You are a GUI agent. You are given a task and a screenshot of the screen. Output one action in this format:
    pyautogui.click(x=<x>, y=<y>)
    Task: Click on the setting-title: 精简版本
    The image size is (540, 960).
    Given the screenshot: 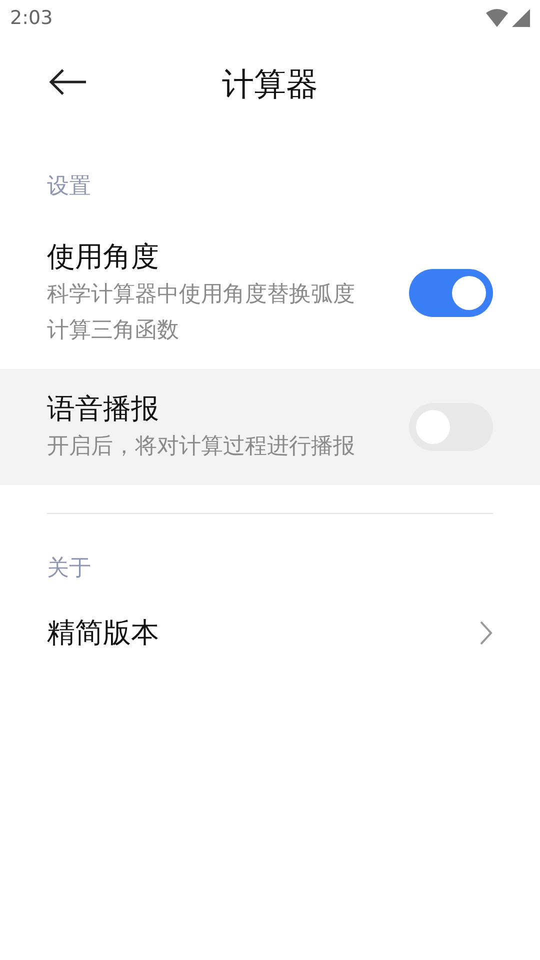 What is the action you would take?
    pyautogui.click(x=103, y=633)
    